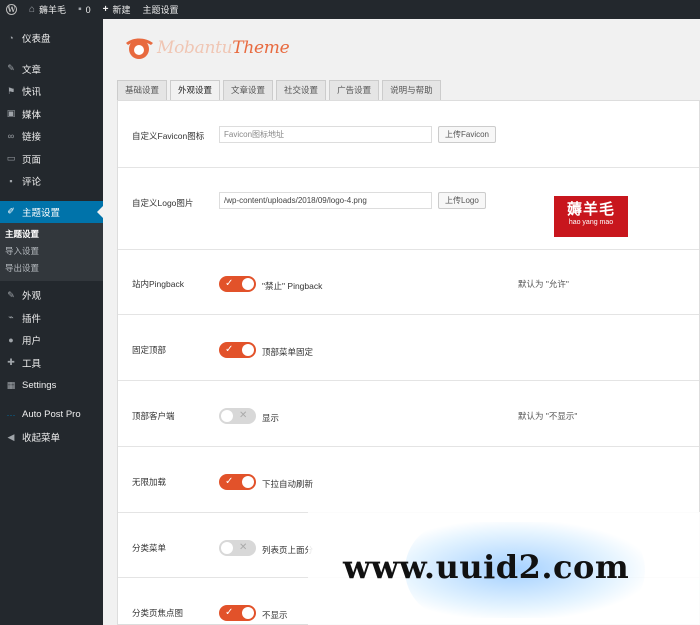 The height and width of the screenshot is (625, 700). I want to click on favicon-label: 自定义Favicon图标, so click(168, 136).